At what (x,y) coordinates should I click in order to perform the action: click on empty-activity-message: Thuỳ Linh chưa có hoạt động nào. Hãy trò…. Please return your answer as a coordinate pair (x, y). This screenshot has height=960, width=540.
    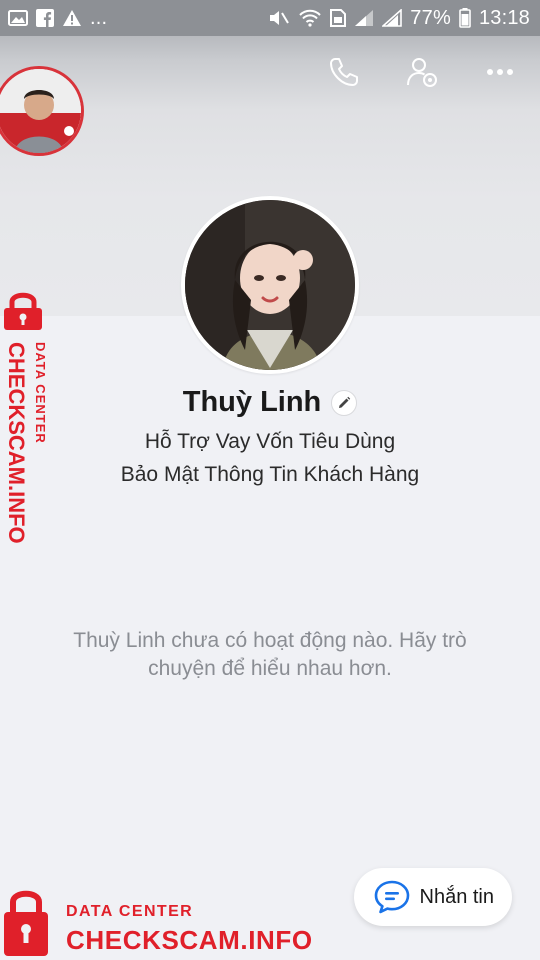
    Looking at the image, I should click on (270, 654).